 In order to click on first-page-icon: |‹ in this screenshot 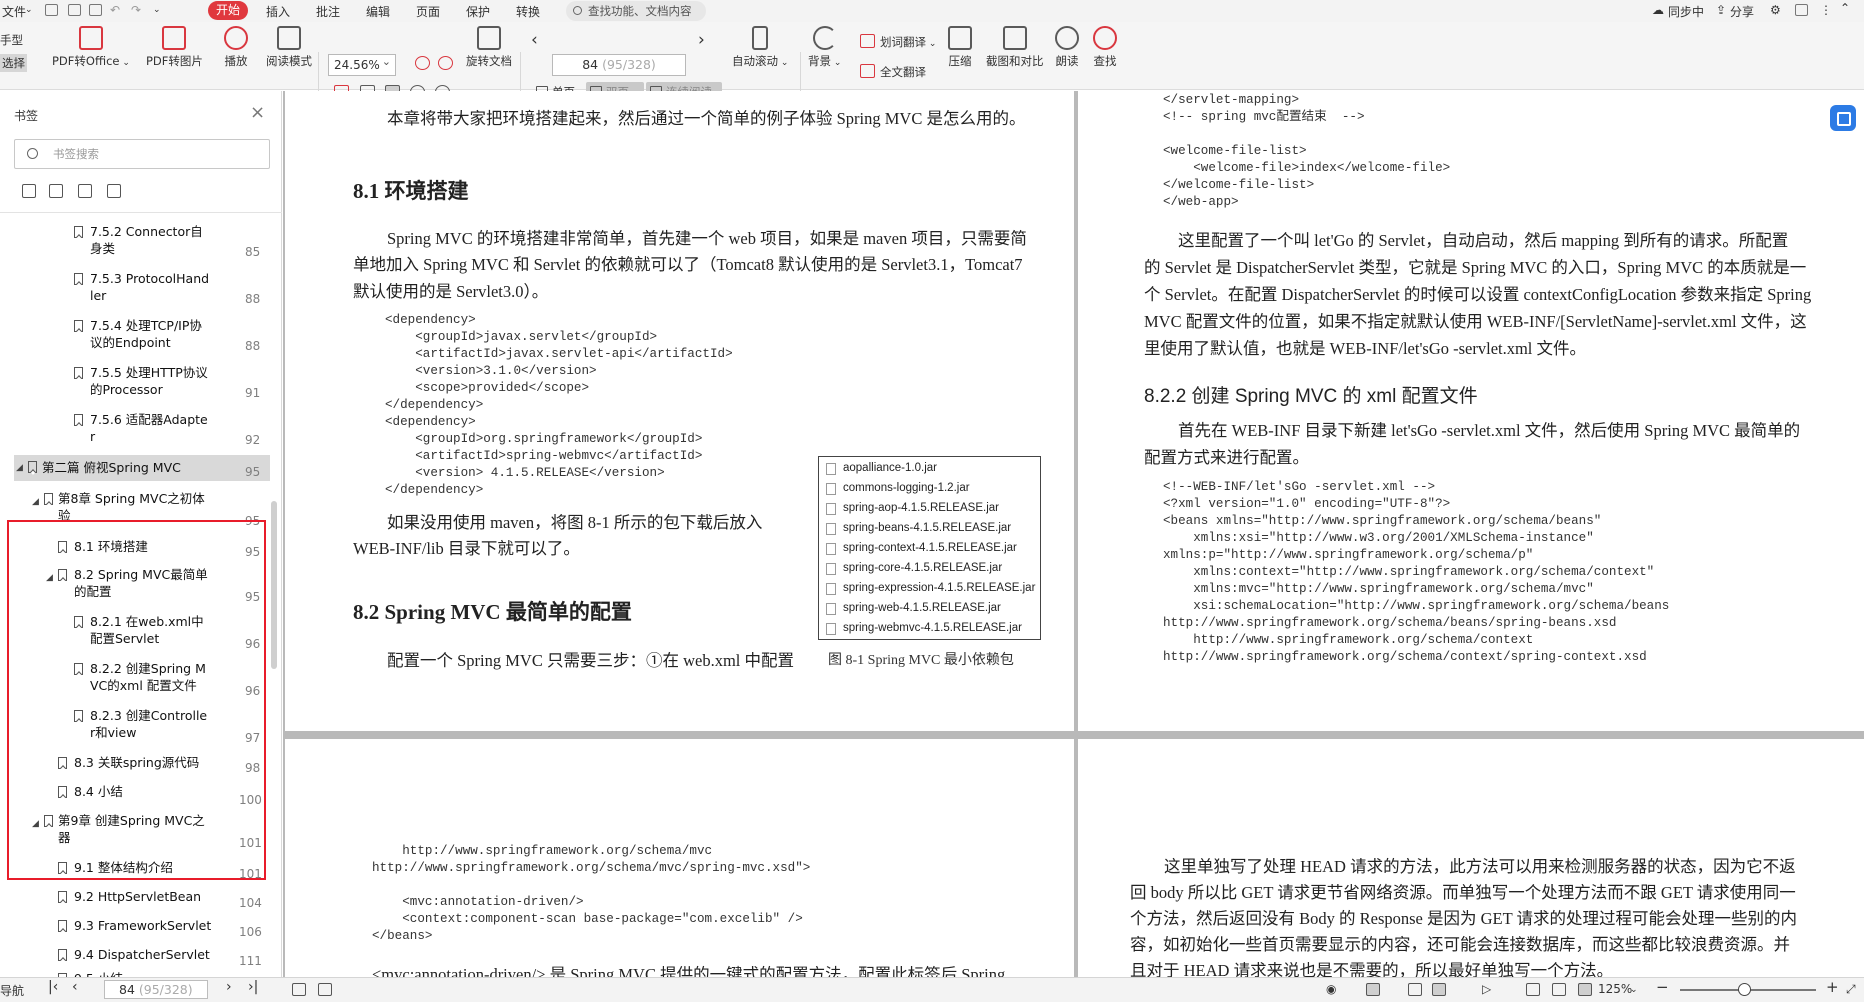, I will do `click(53, 987)`.